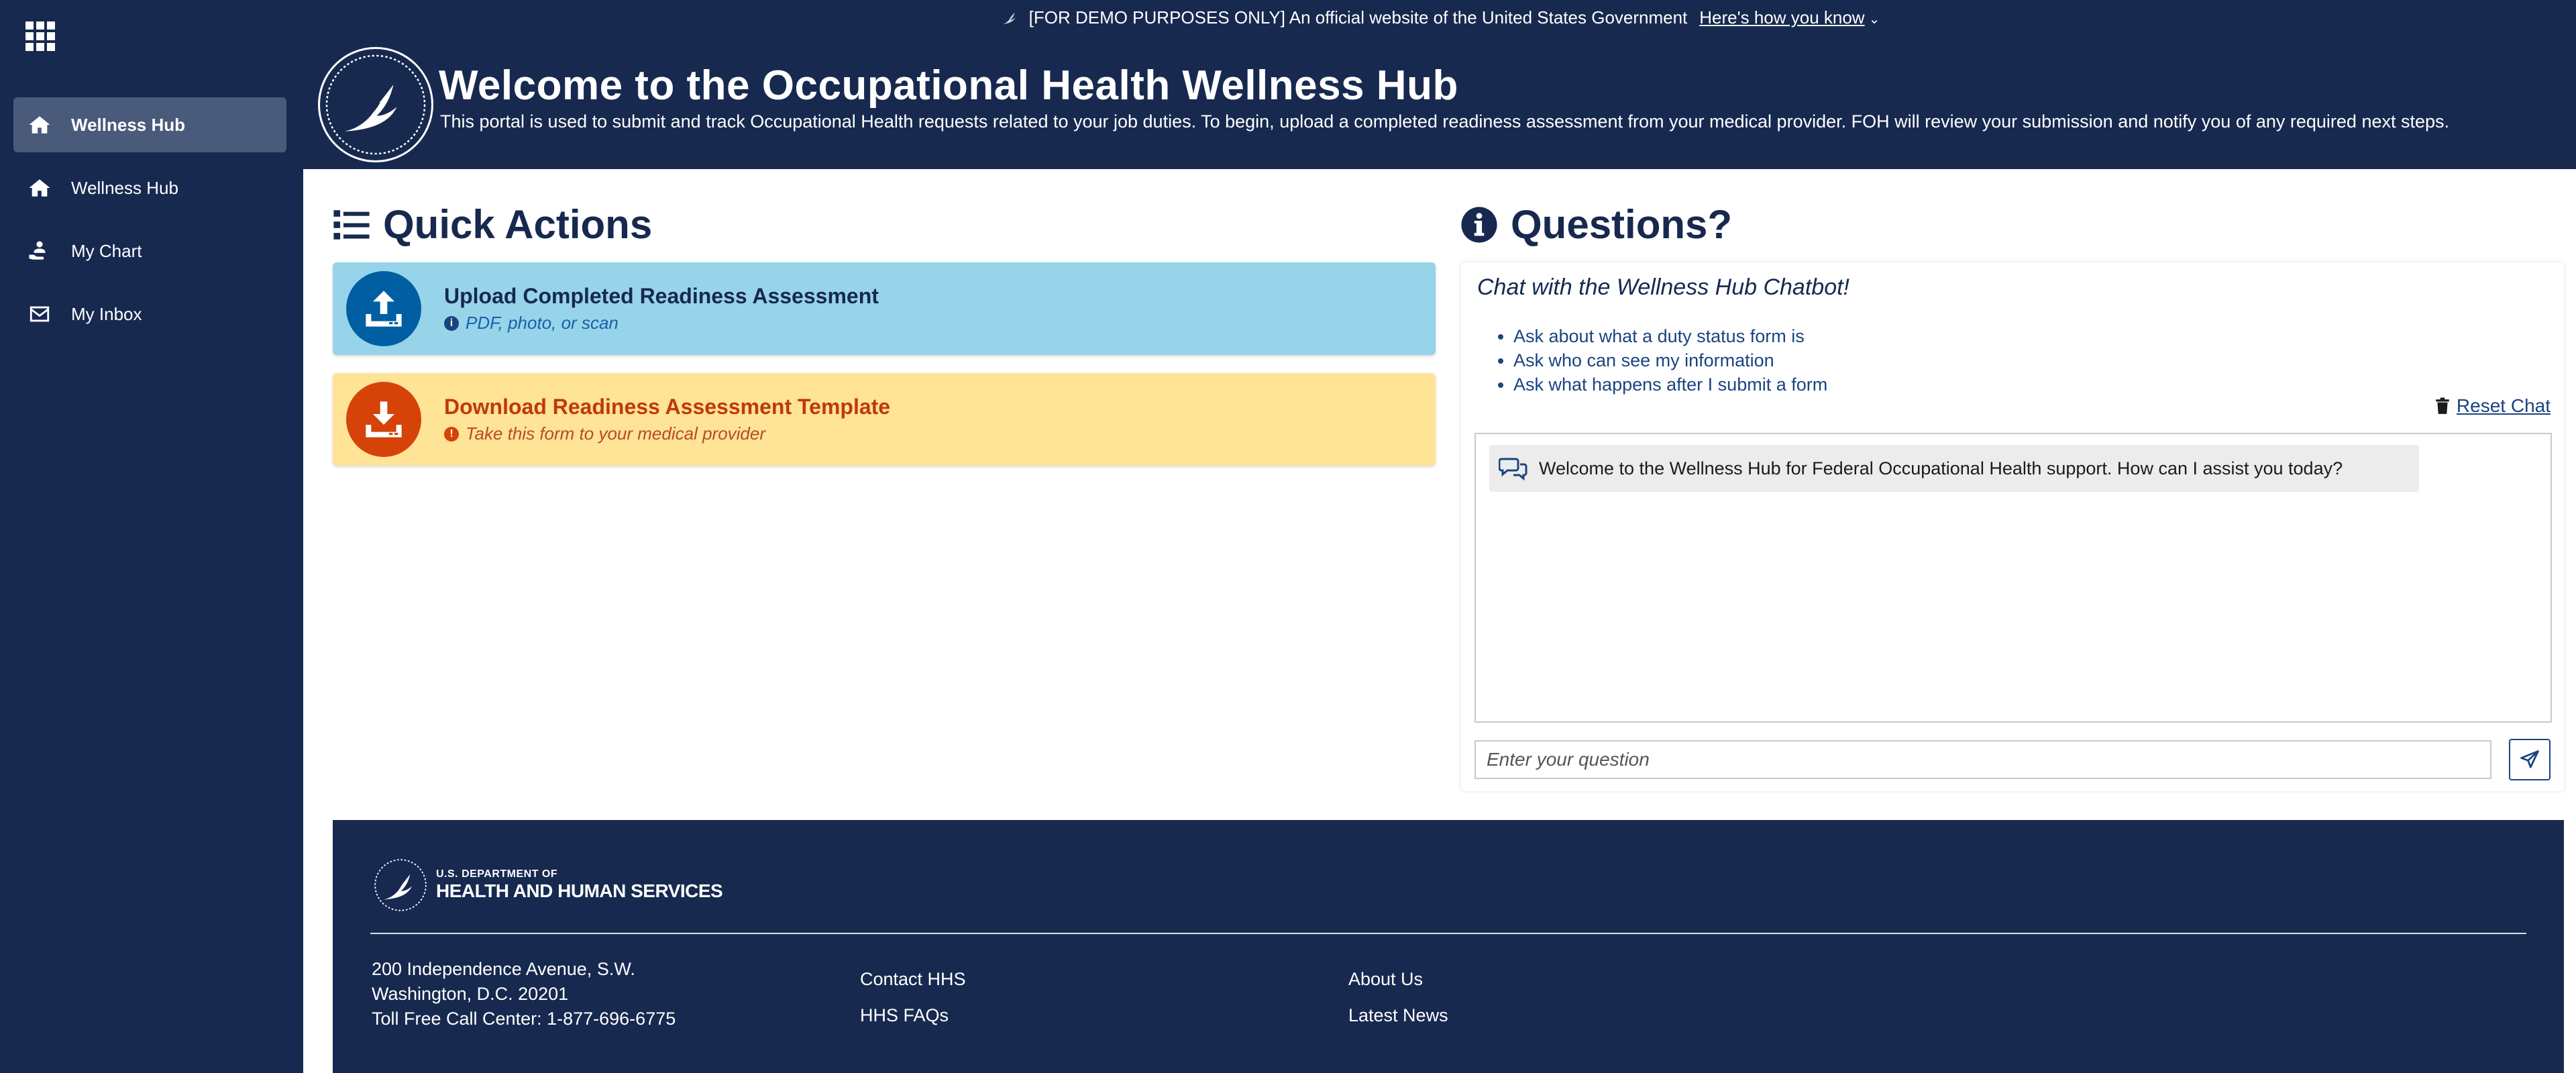 Image resolution: width=2576 pixels, height=1073 pixels. I want to click on hhs-logo-big-text: HEALTH AND HUMAN SERVICES, so click(579, 890).